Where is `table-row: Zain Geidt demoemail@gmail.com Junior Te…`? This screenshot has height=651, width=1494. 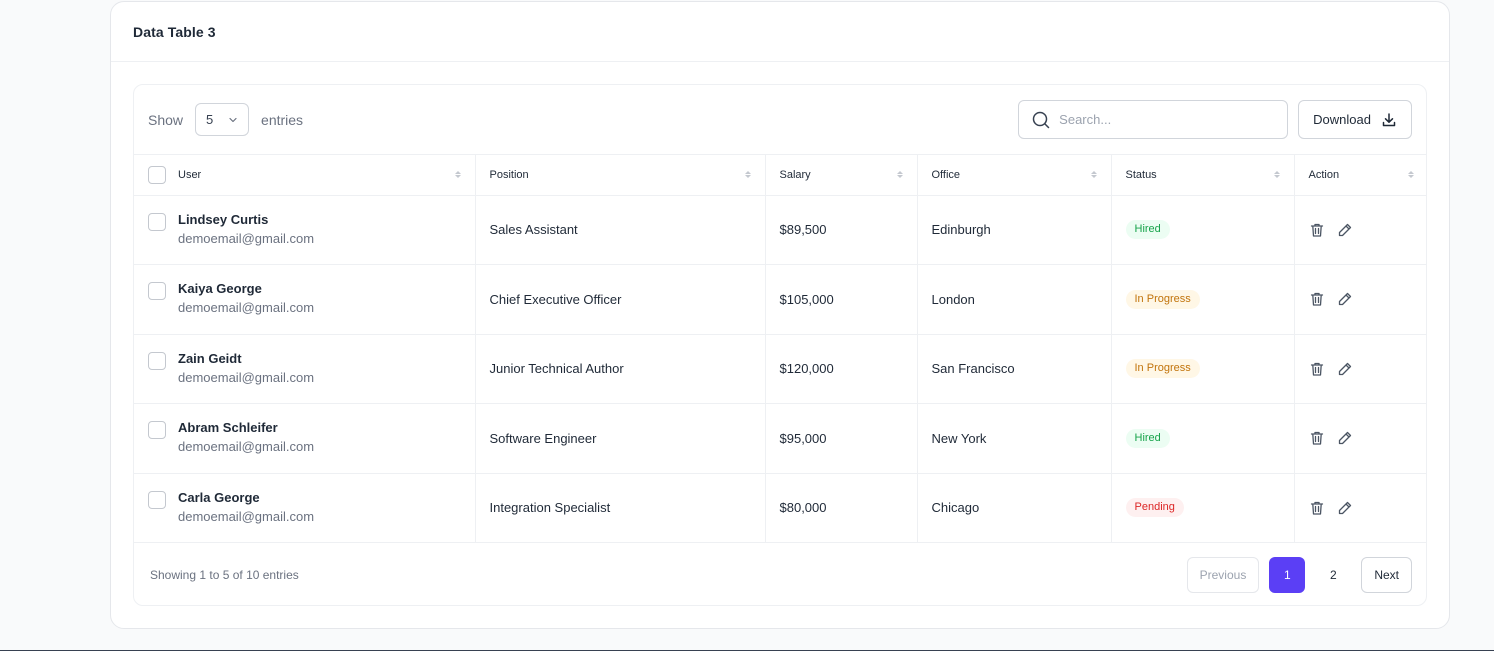 table-row: Zain Geidt demoemail@gmail.com Junior Te… is located at coordinates (780, 369).